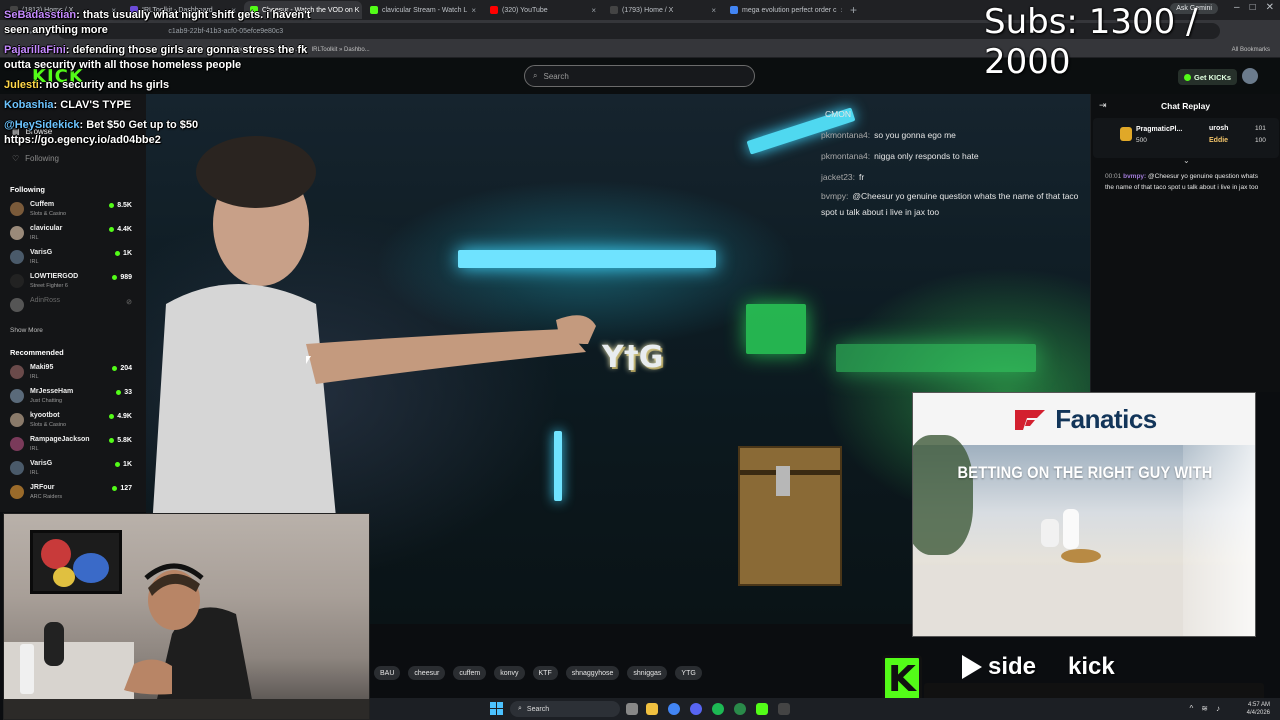 This screenshot has height=720, width=1280. What do you see at coordinates (71, 282) in the screenshot?
I see `channel-row: LOWTIERGOD Street Fighter 6 989` at bounding box center [71, 282].